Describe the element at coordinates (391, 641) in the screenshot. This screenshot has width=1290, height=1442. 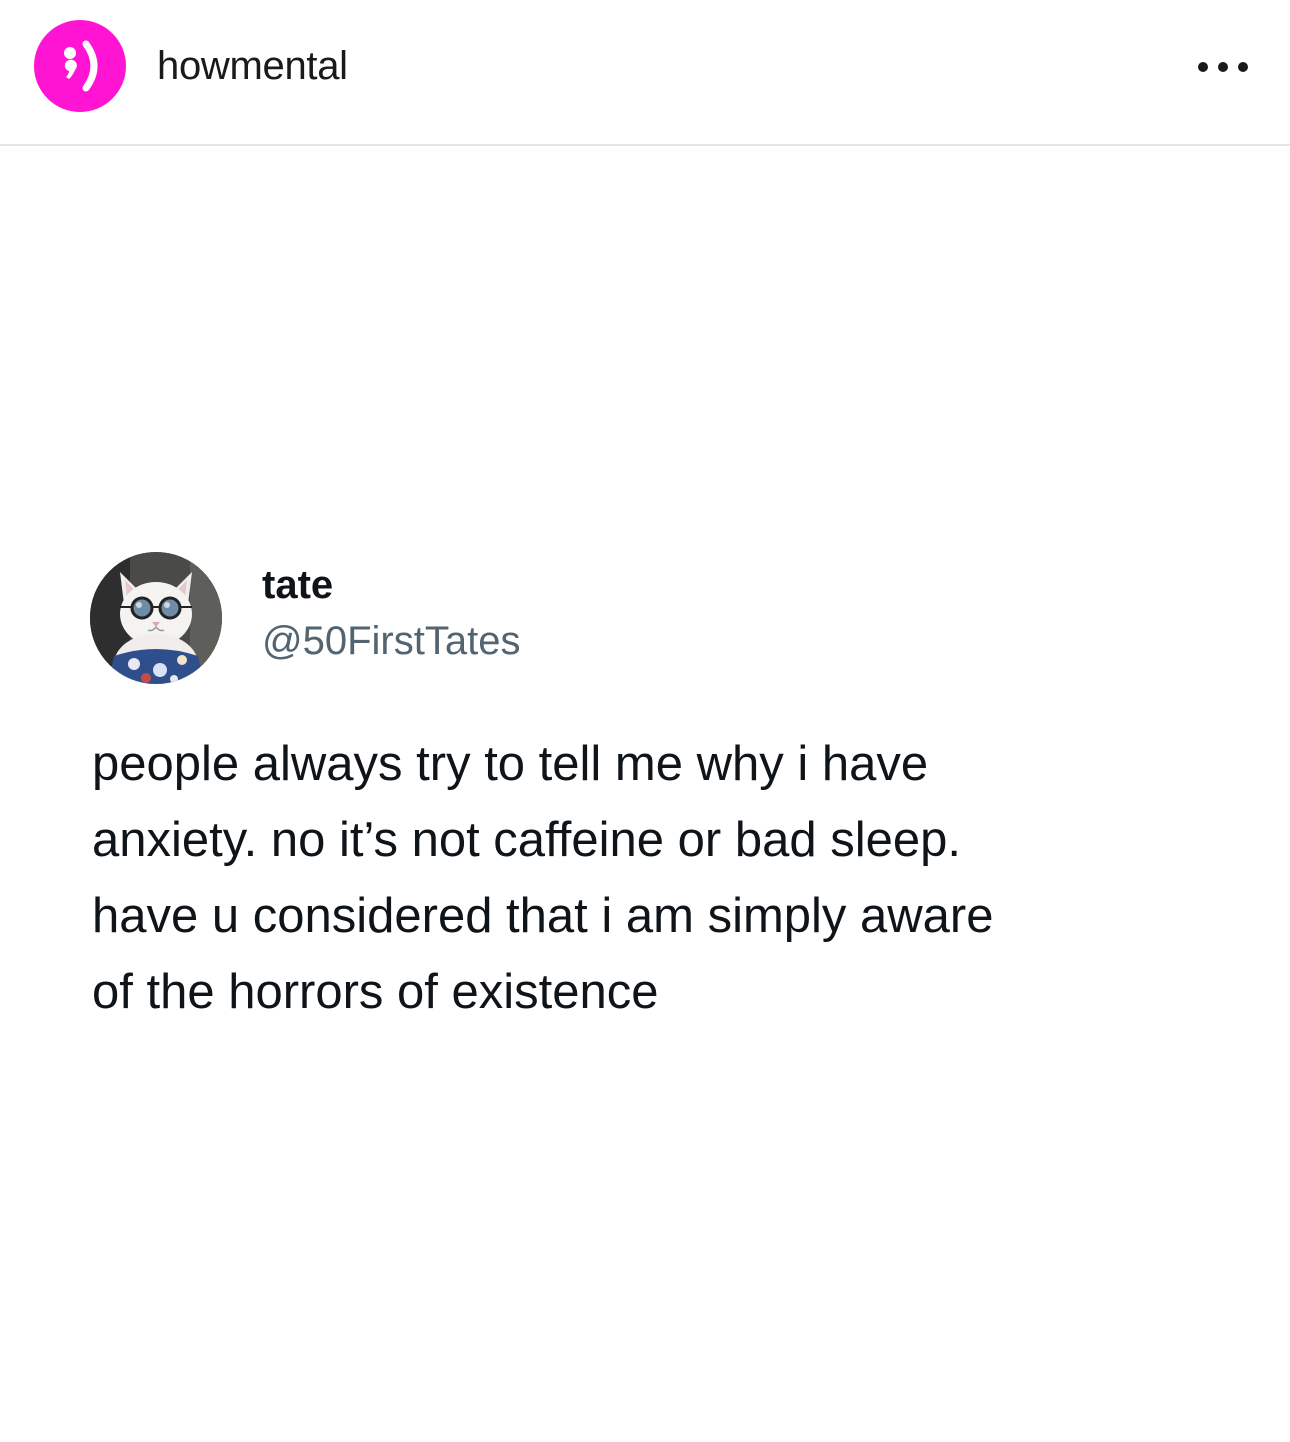
I see `tweet-handle: @50FirstTates` at that location.